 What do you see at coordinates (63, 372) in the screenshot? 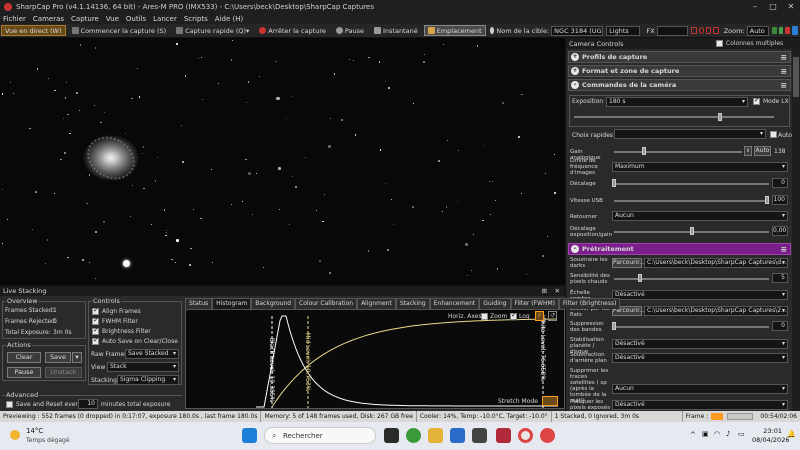
I see `unstack-button: Unstack` at bounding box center [63, 372].